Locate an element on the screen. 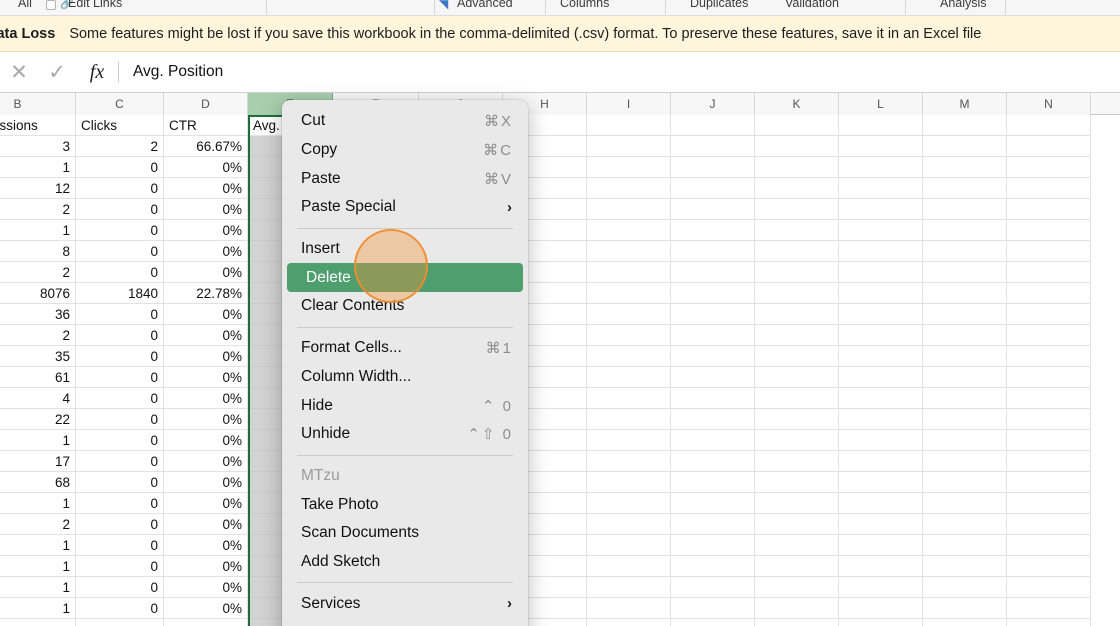  cell-C is located at coordinates (120, 622).